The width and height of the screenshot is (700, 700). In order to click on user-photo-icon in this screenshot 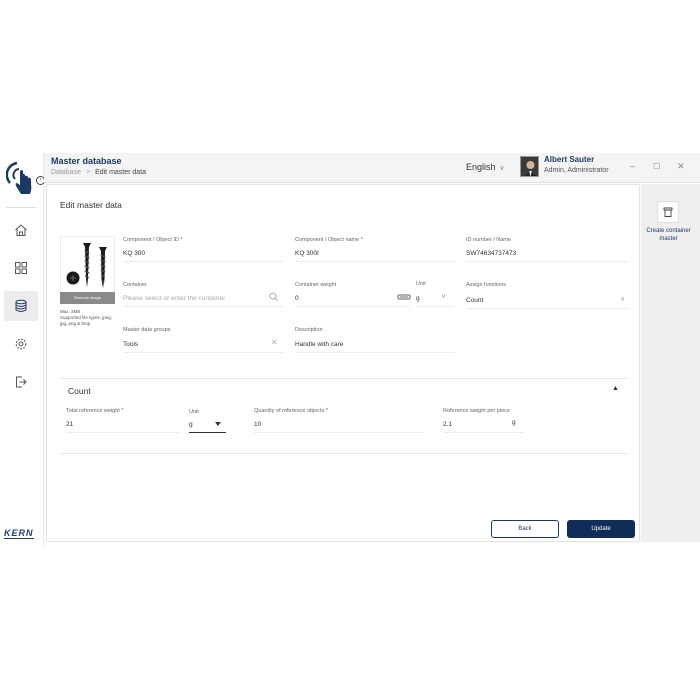, I will do `click(529, 166)`.